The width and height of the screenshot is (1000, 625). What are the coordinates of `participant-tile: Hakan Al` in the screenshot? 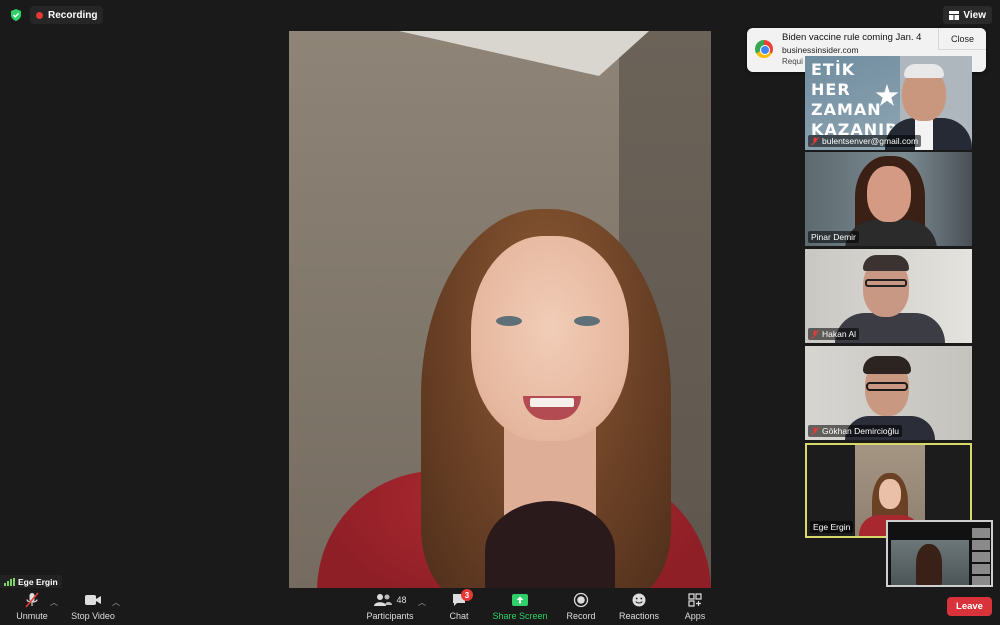 It's located at (888, 296).